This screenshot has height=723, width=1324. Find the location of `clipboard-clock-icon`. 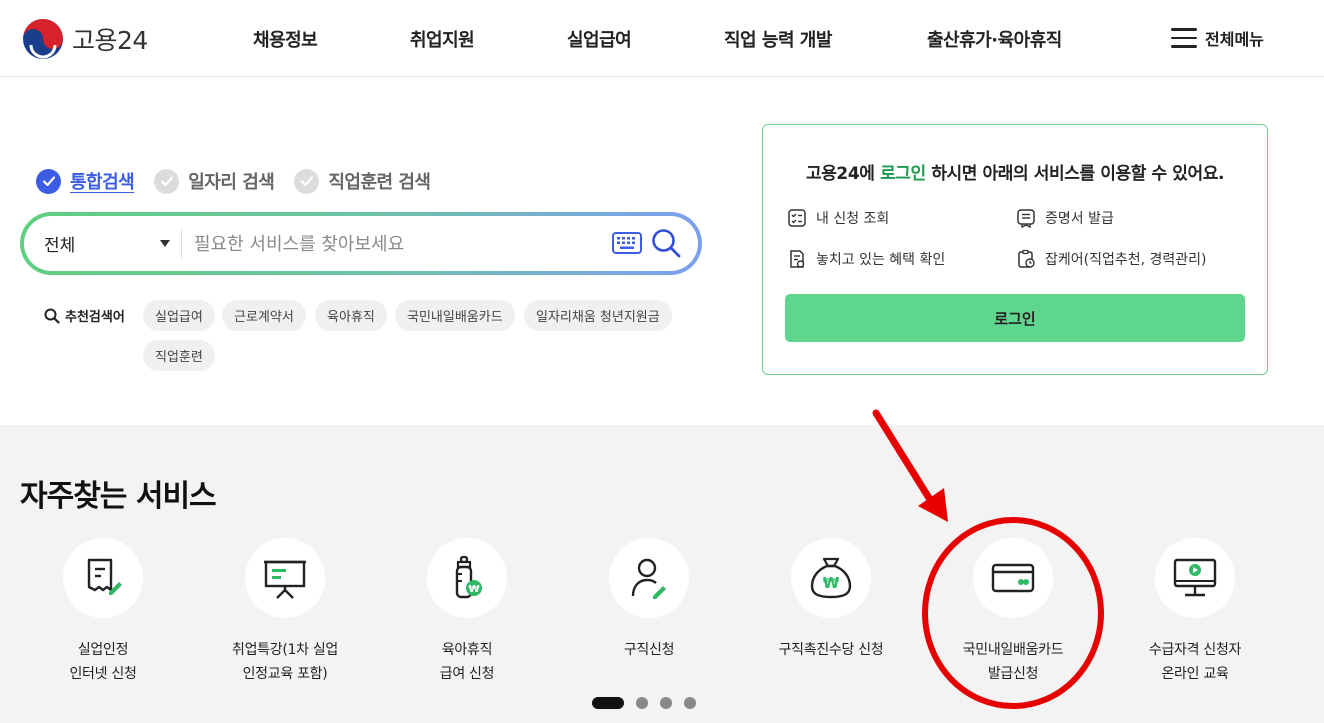

clipboard-clock-icon is located at coordinates (1026, 258).